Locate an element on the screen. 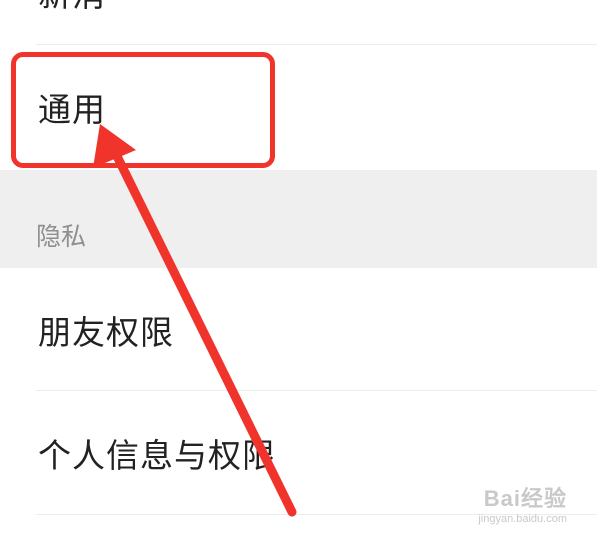 This screenshot has height=537, width=597. watermark-url: jingyan.baidu.com is located at coordinates (522, 519).